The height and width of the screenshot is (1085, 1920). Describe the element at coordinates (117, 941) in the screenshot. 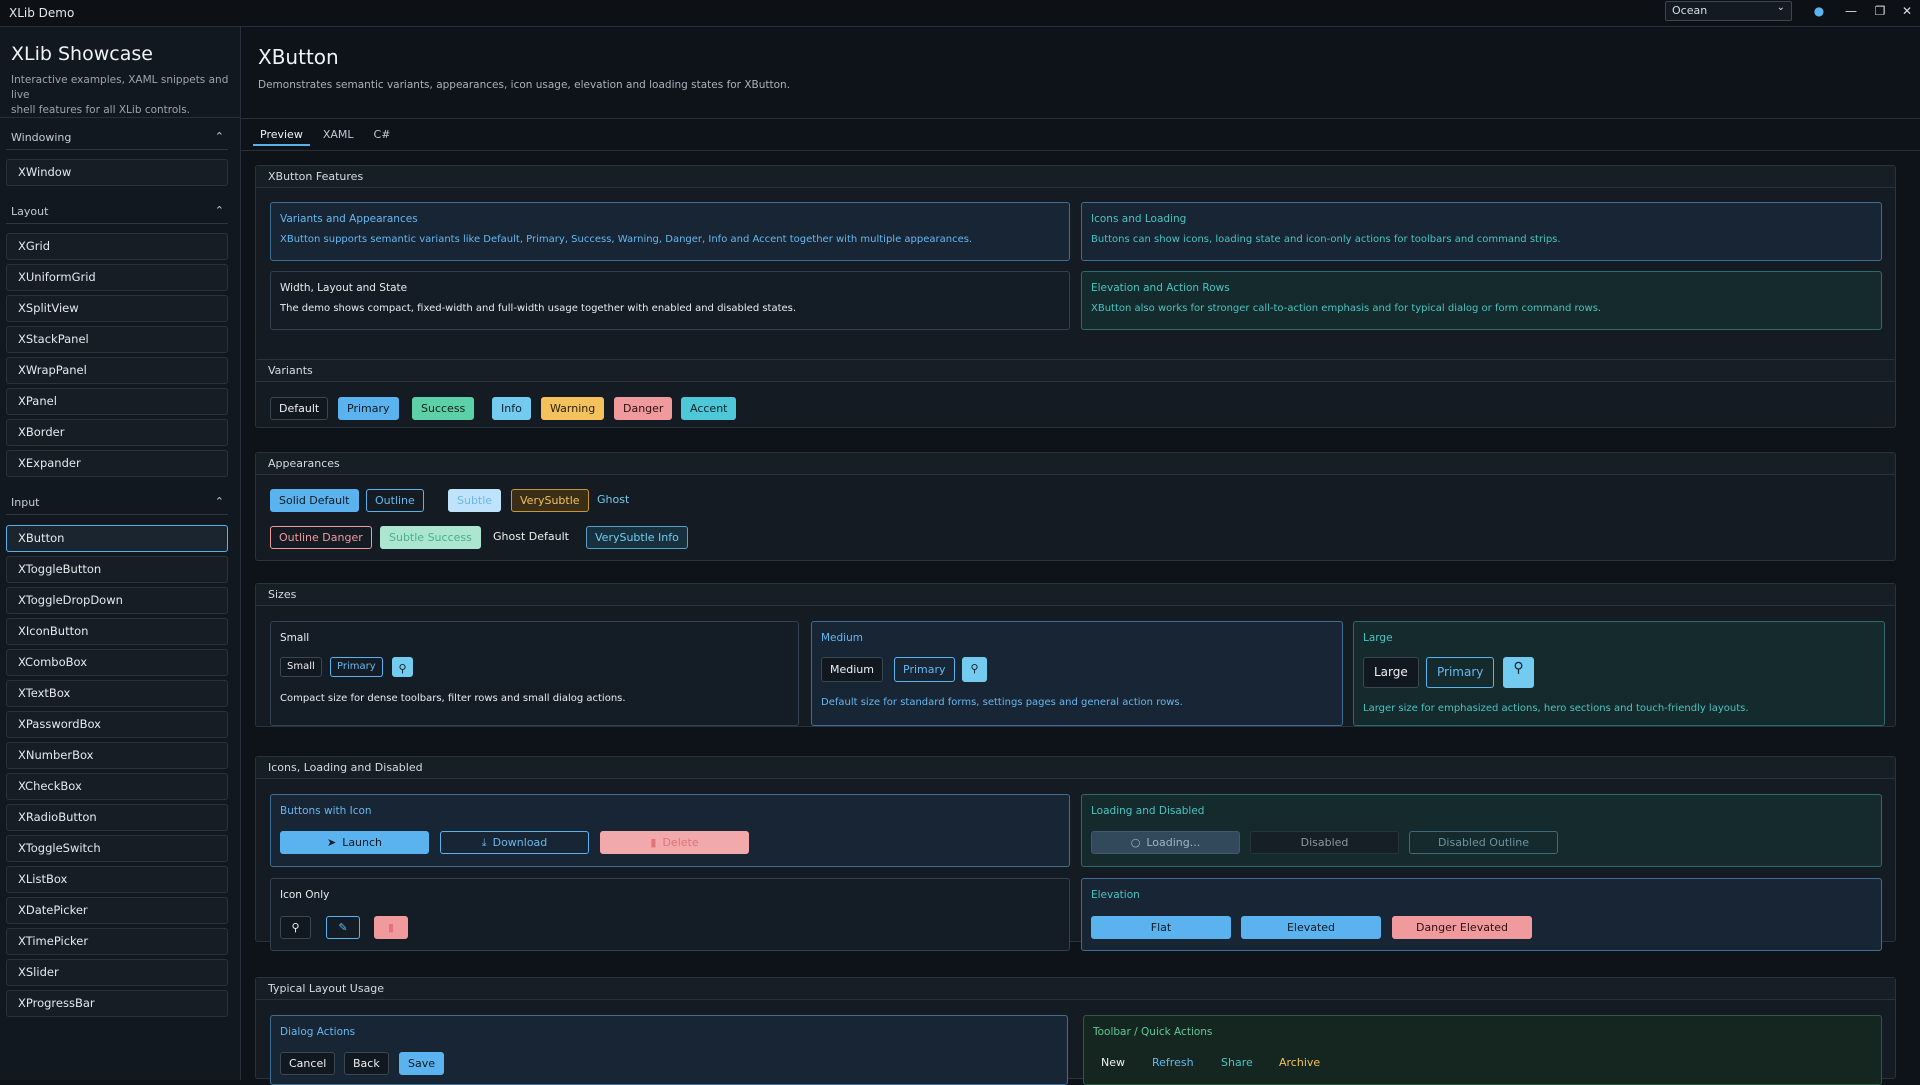

I see `sidebar-item-xtimepicker: XTimePicker` at that location.